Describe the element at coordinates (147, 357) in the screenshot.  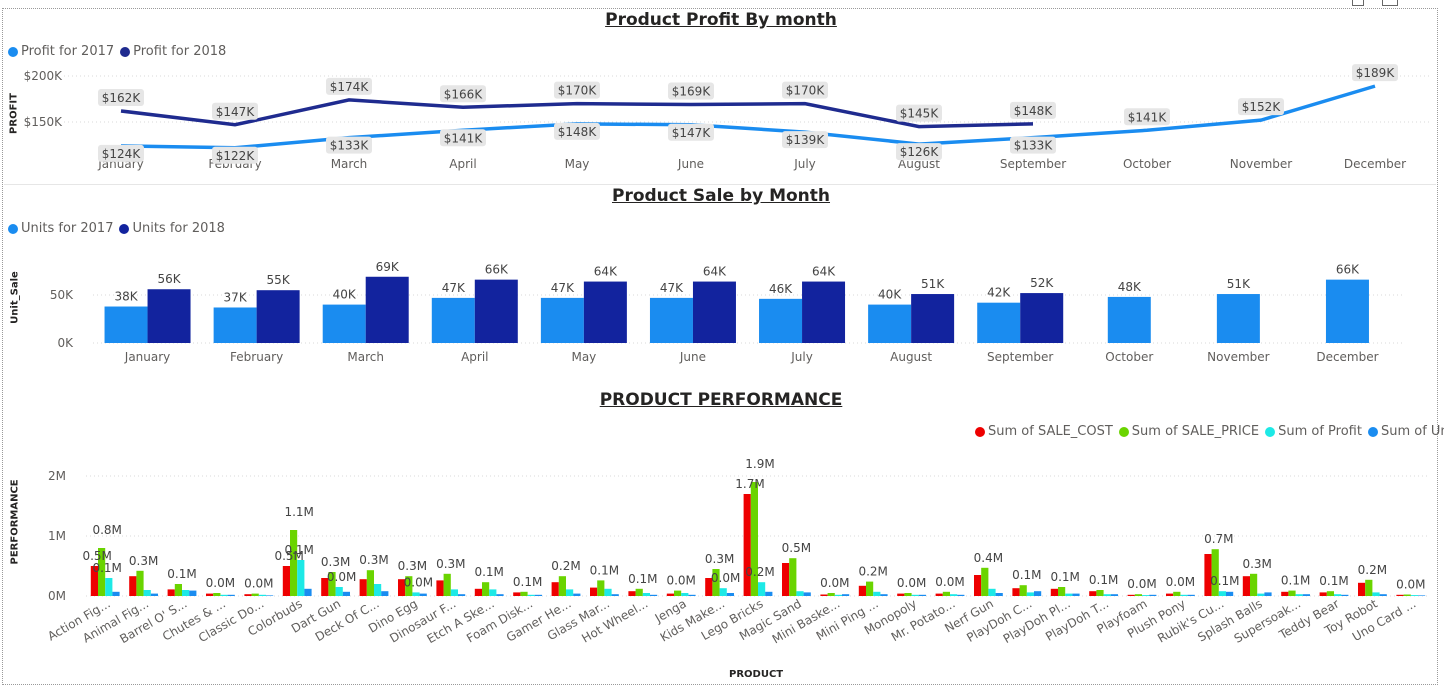
I see `x-tick-label: January` at that location.